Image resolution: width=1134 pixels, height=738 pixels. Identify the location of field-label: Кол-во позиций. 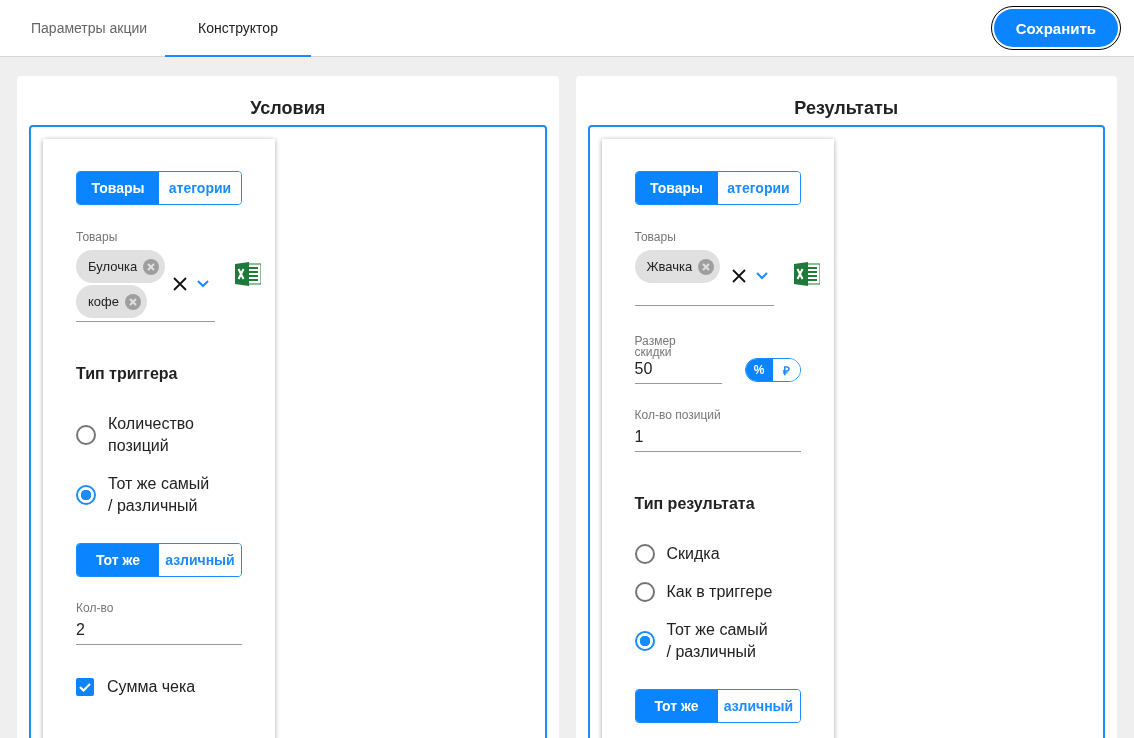
(678, 415).